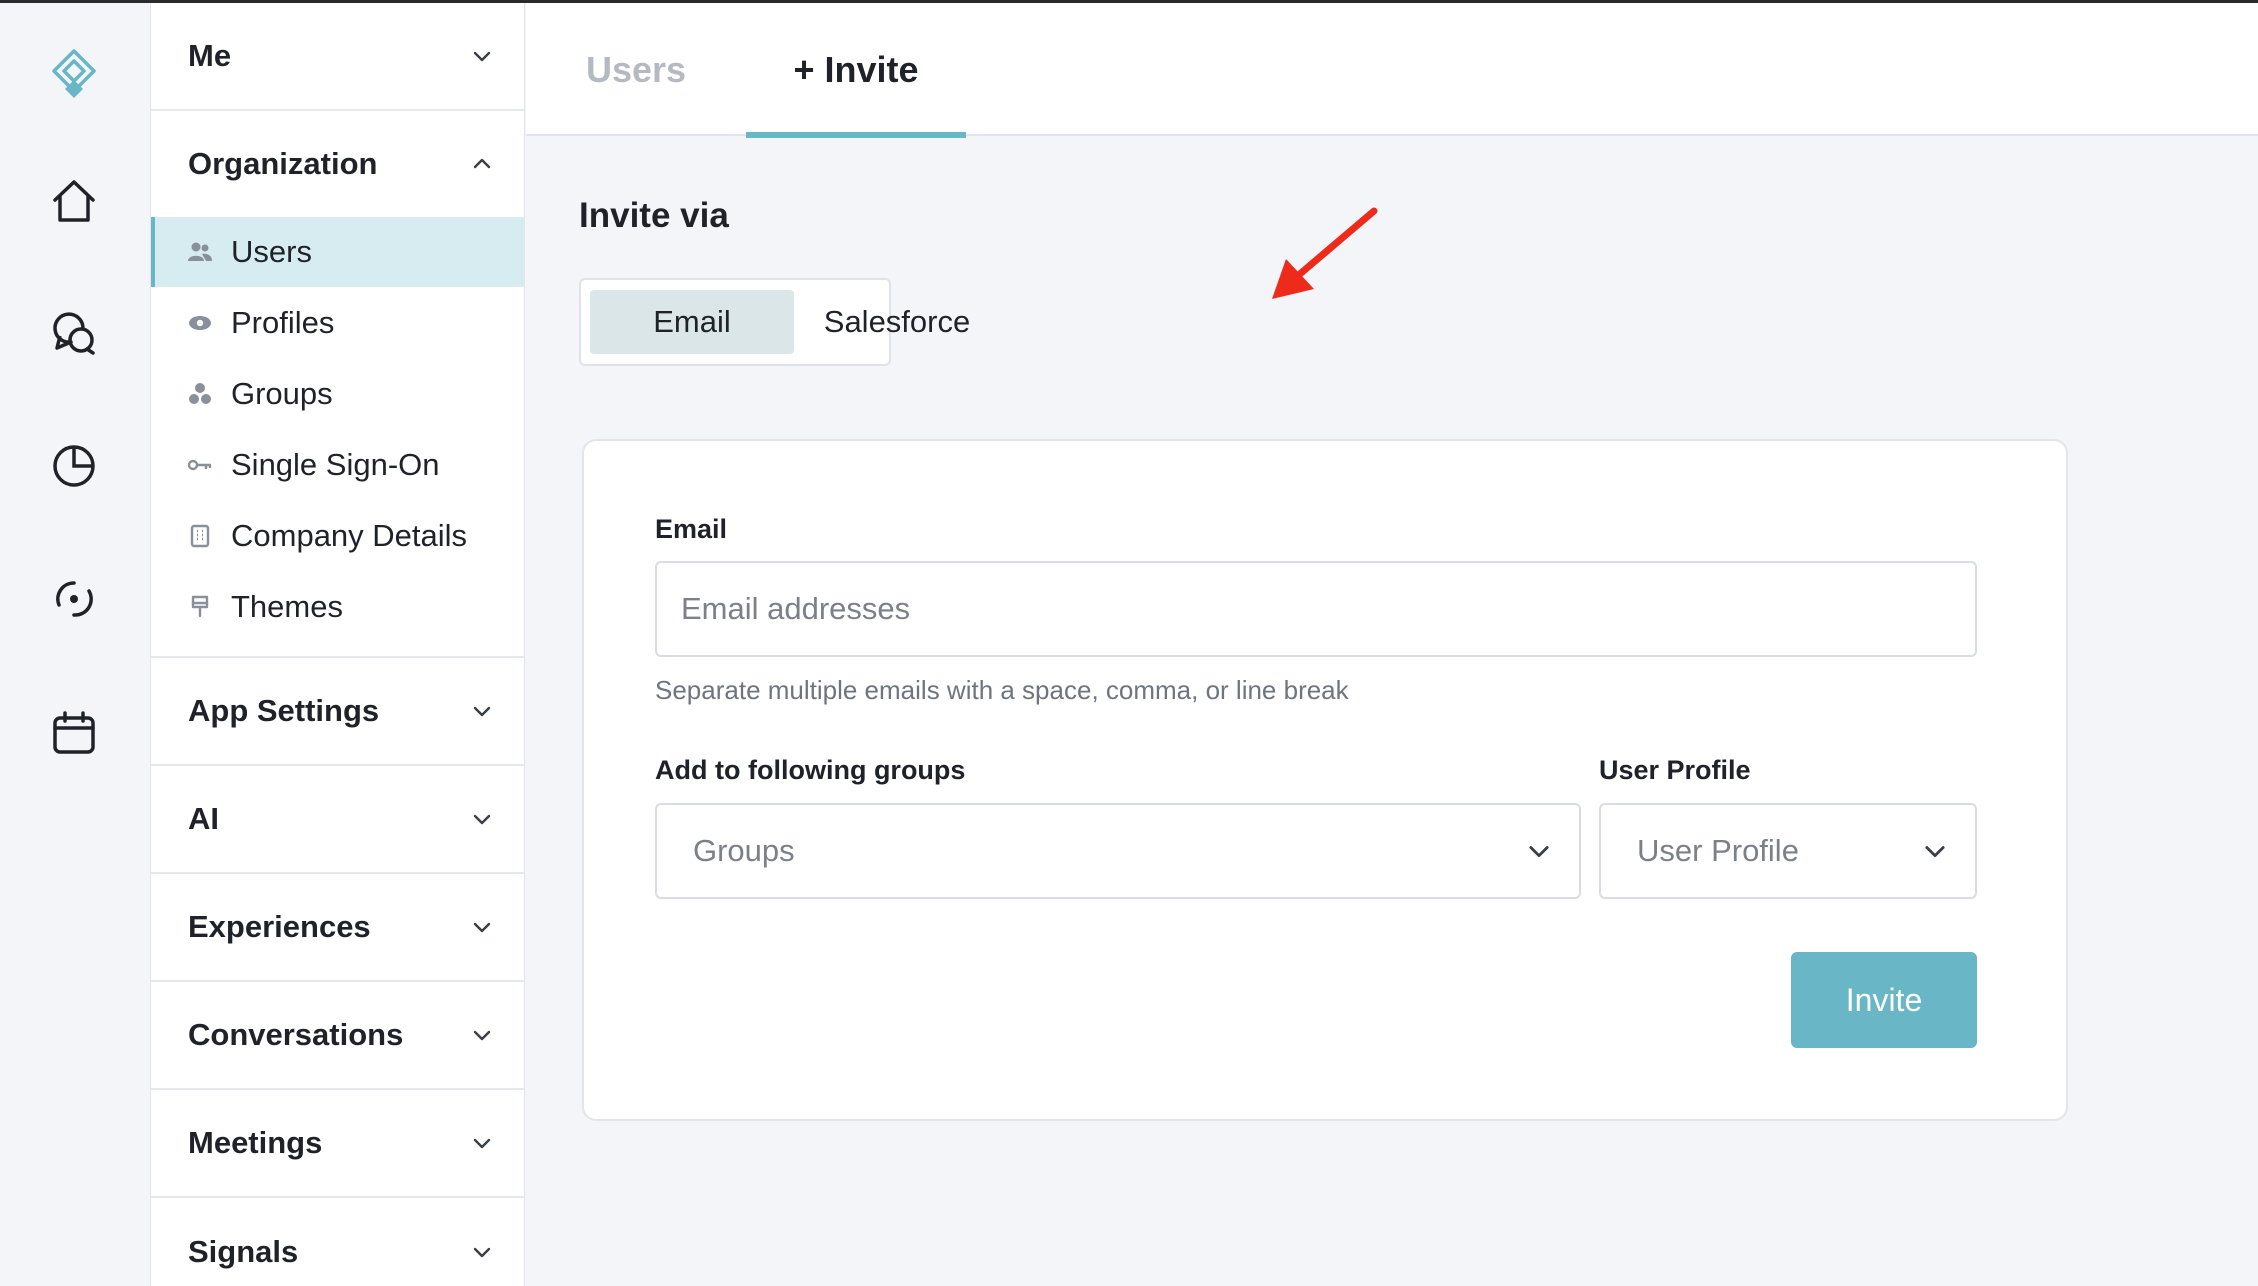  I want to click on sidebar-section-label: Signals, so click(243, 1251).